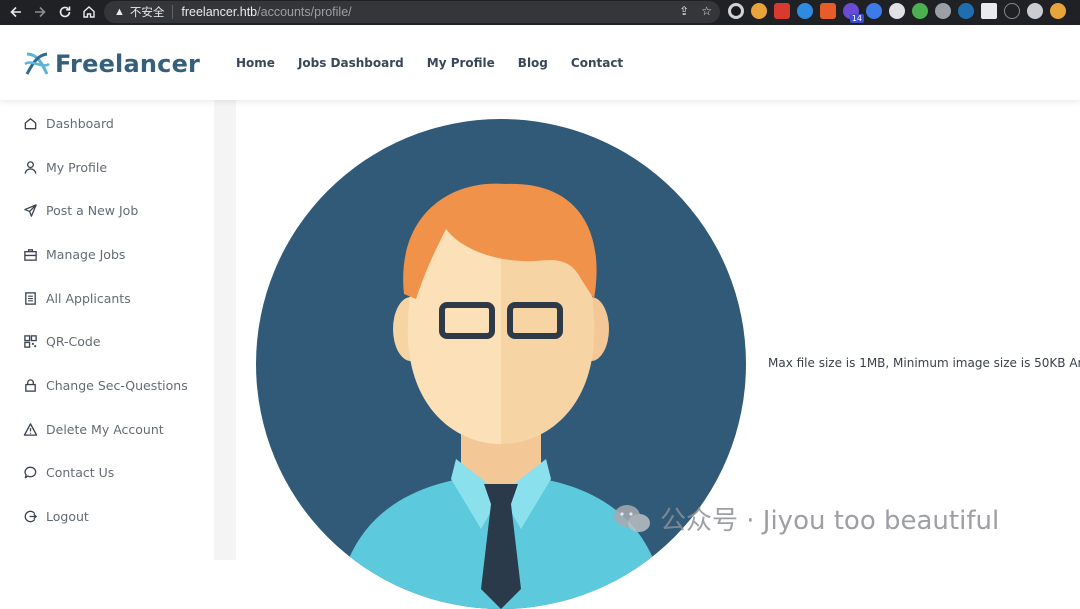 The image size is (1080, 609). What do you see at coordinates (533, 63) in the screenshot?
I see `nav-blog: Blog` at bounding box center [533, 63].